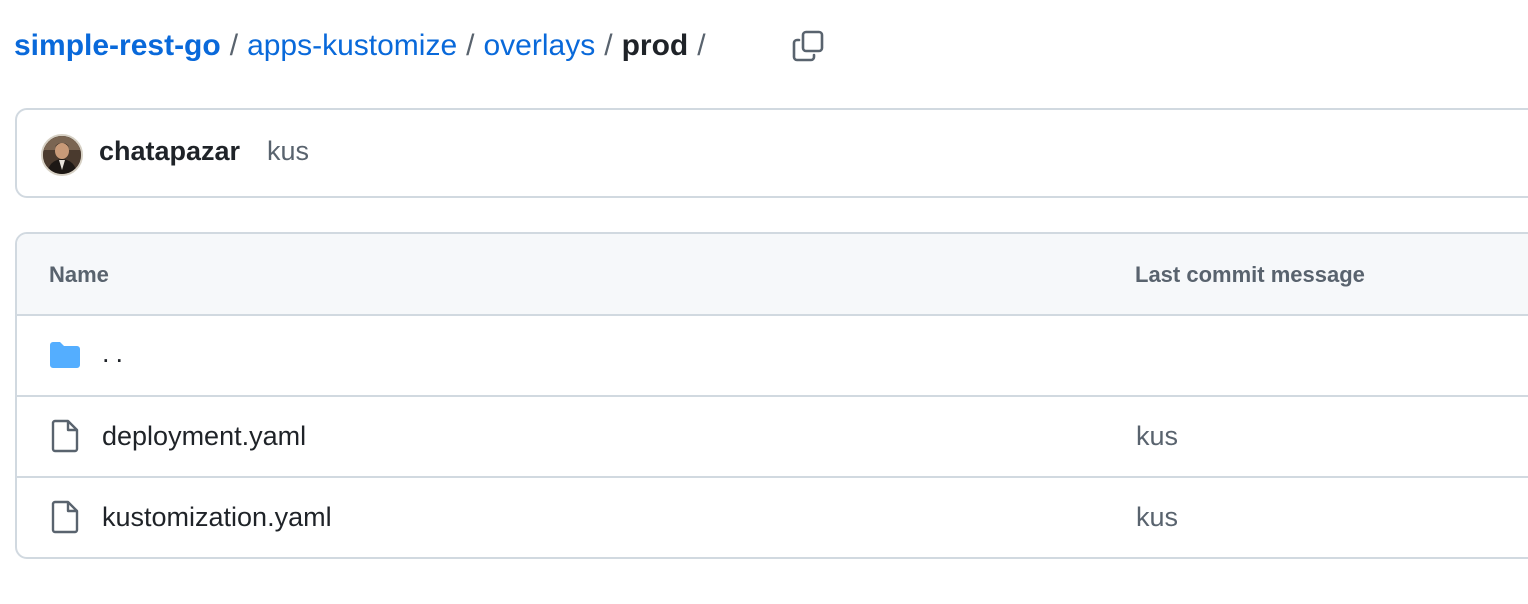  Describe the element at coordinates (352, 46) in the screenshot. I see `breadcrumb-link-apps-kustomize: apps-kustomize` at that location.